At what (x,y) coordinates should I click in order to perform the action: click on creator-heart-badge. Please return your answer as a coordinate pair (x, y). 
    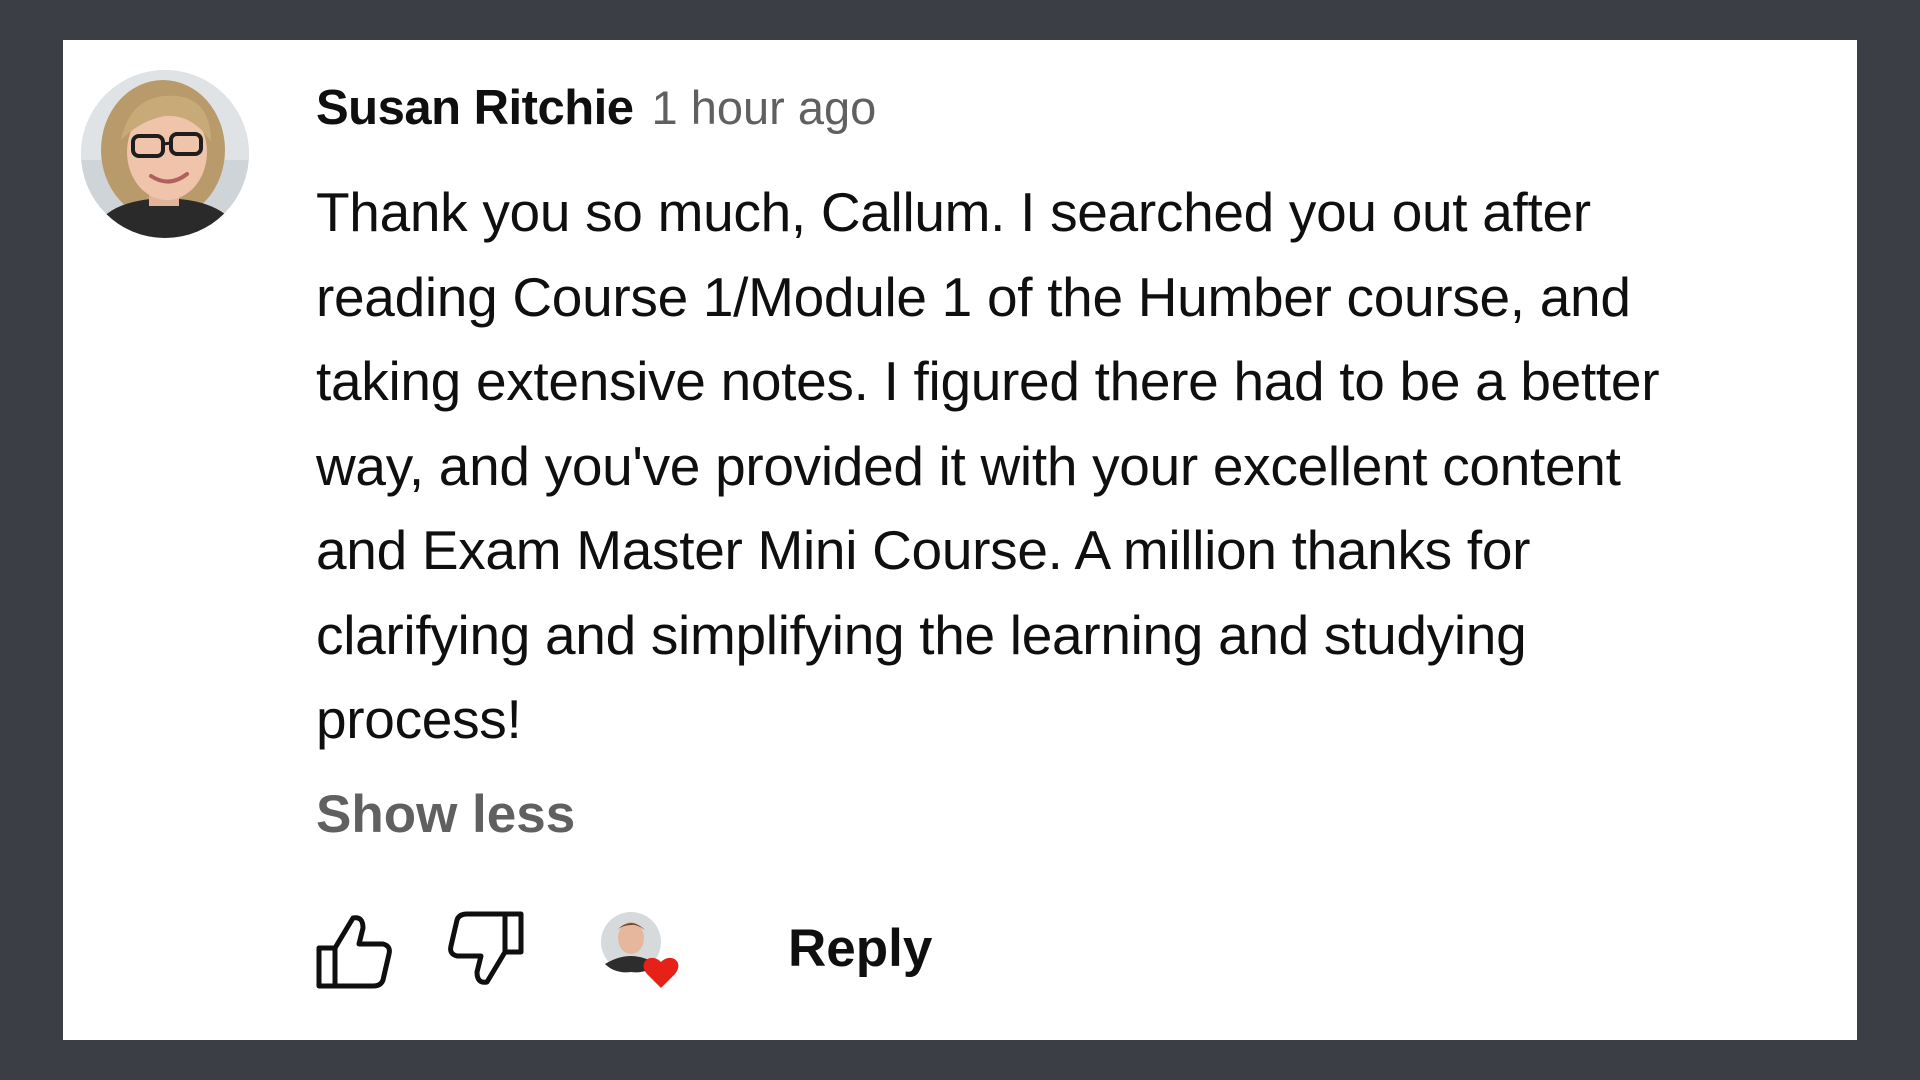
    Looking at the image, I should click on (642, 953).